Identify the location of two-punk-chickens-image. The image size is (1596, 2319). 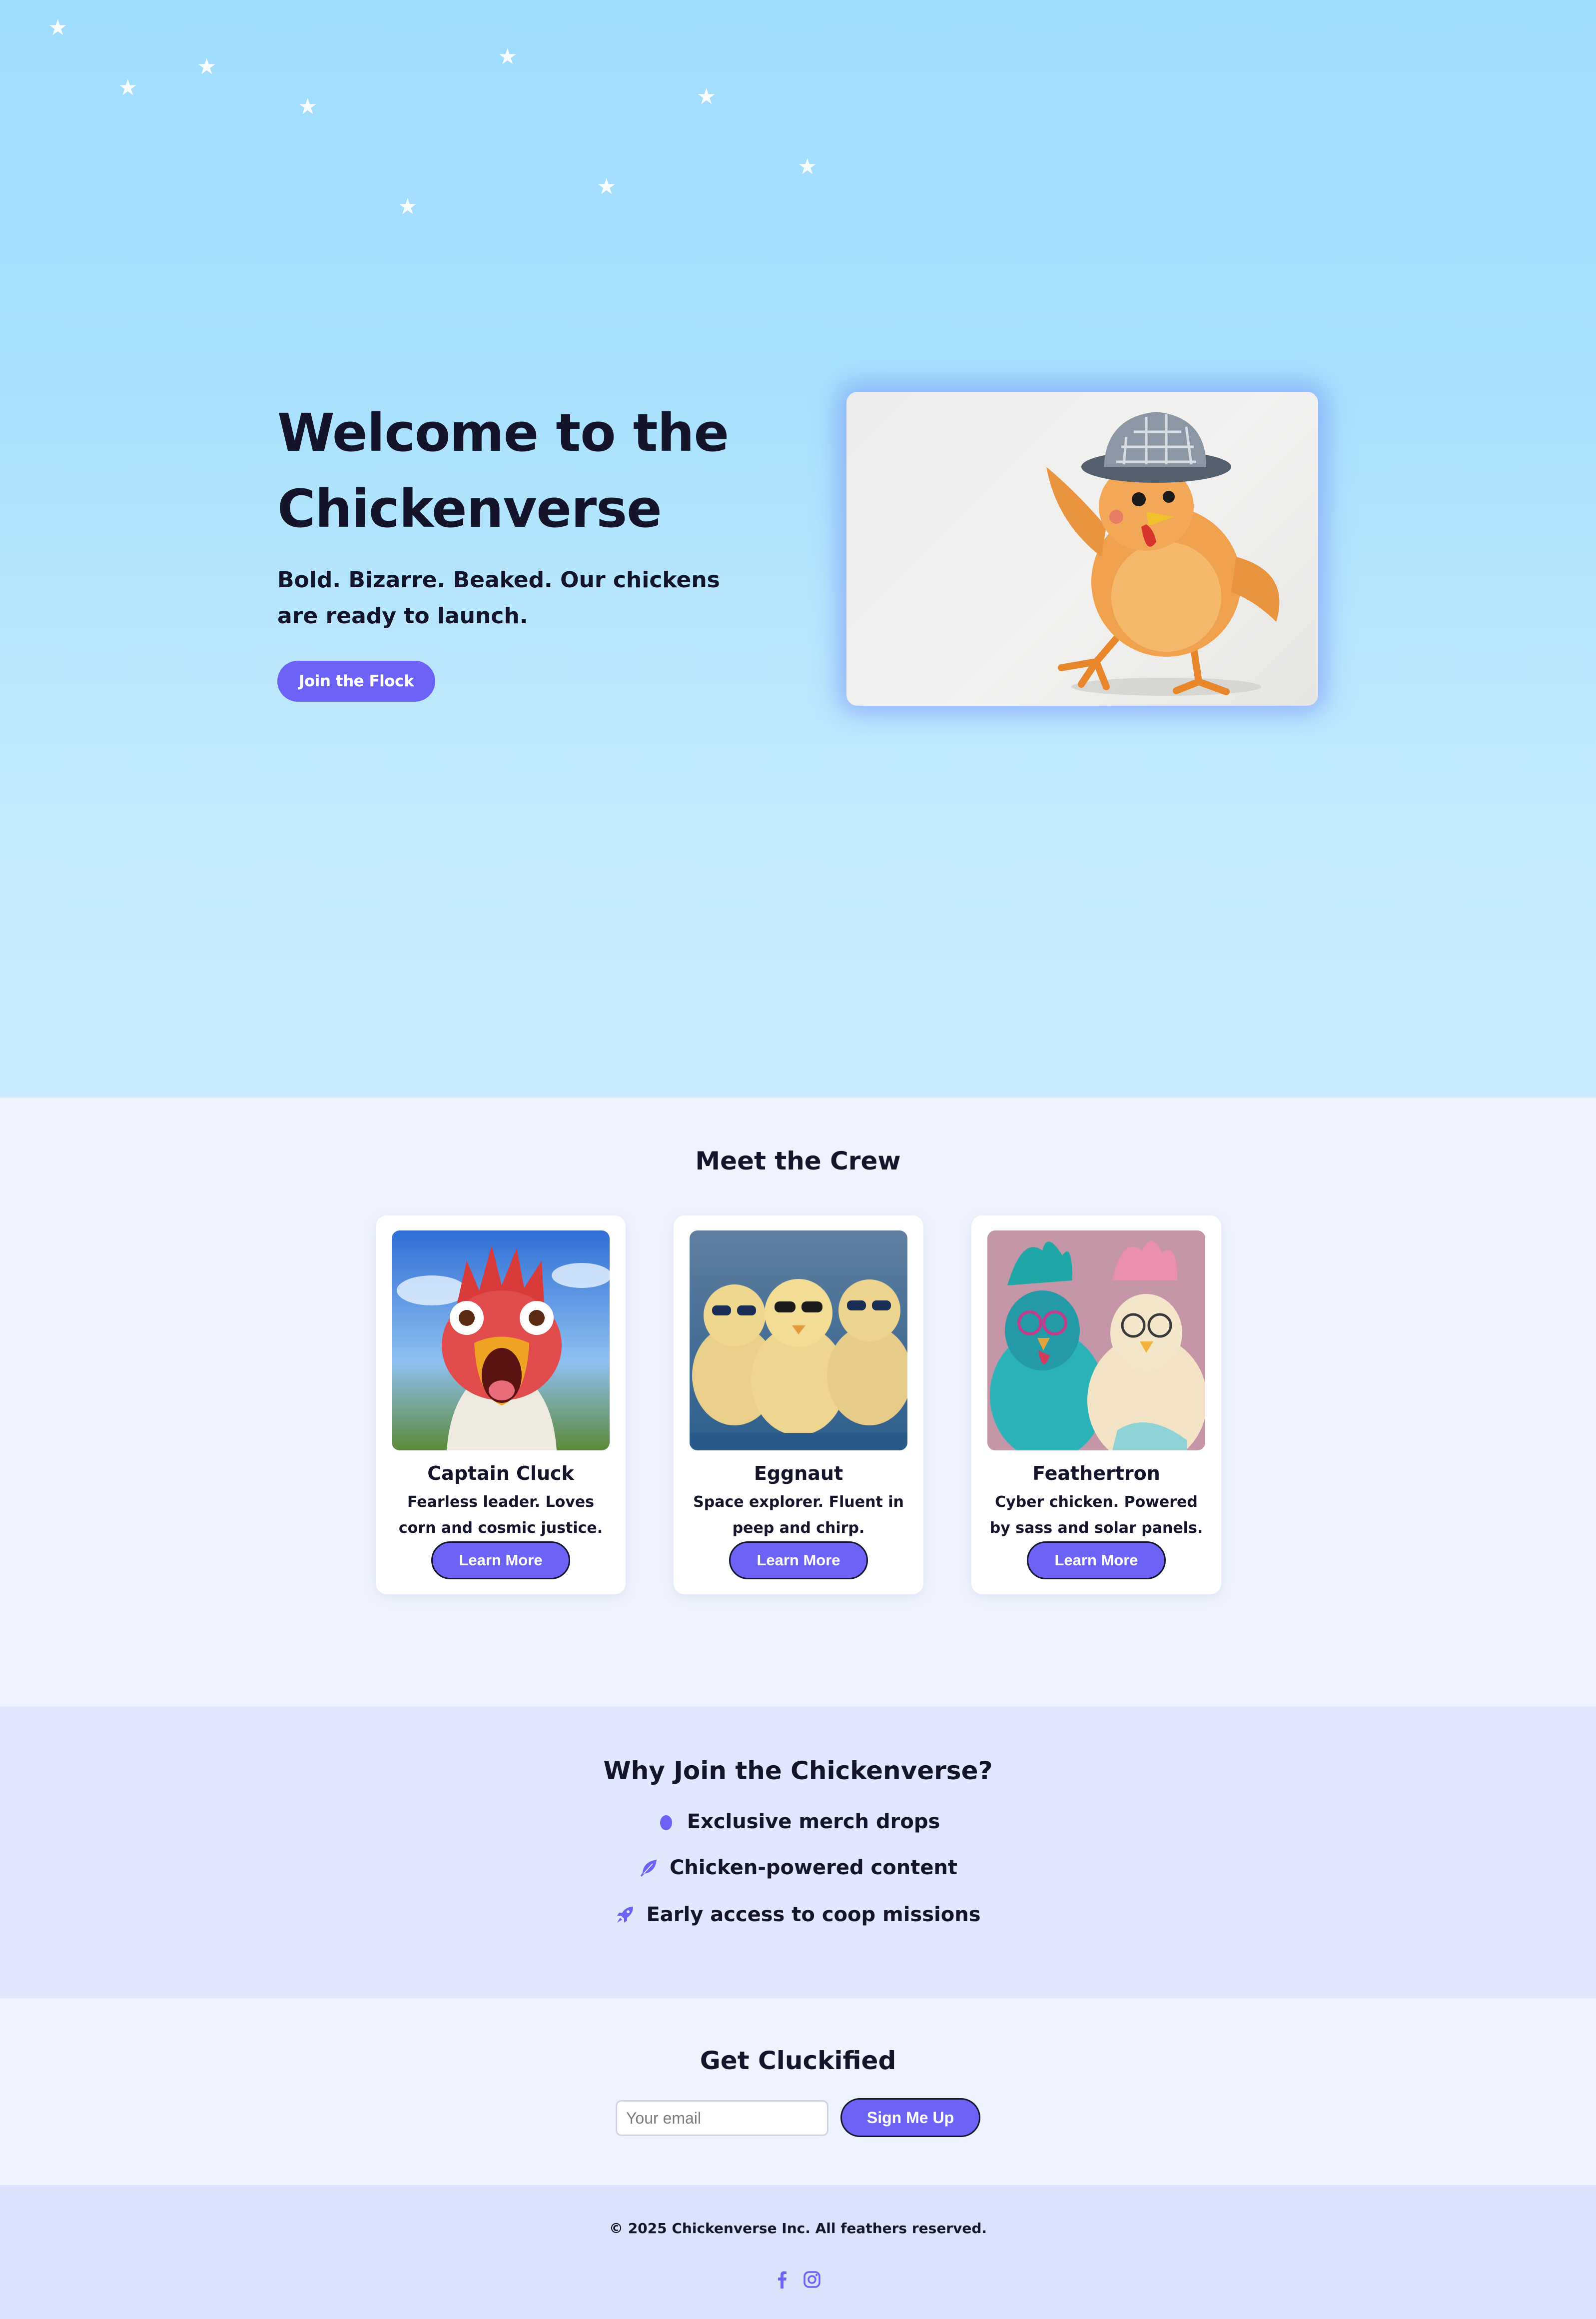
(1096, 1340).